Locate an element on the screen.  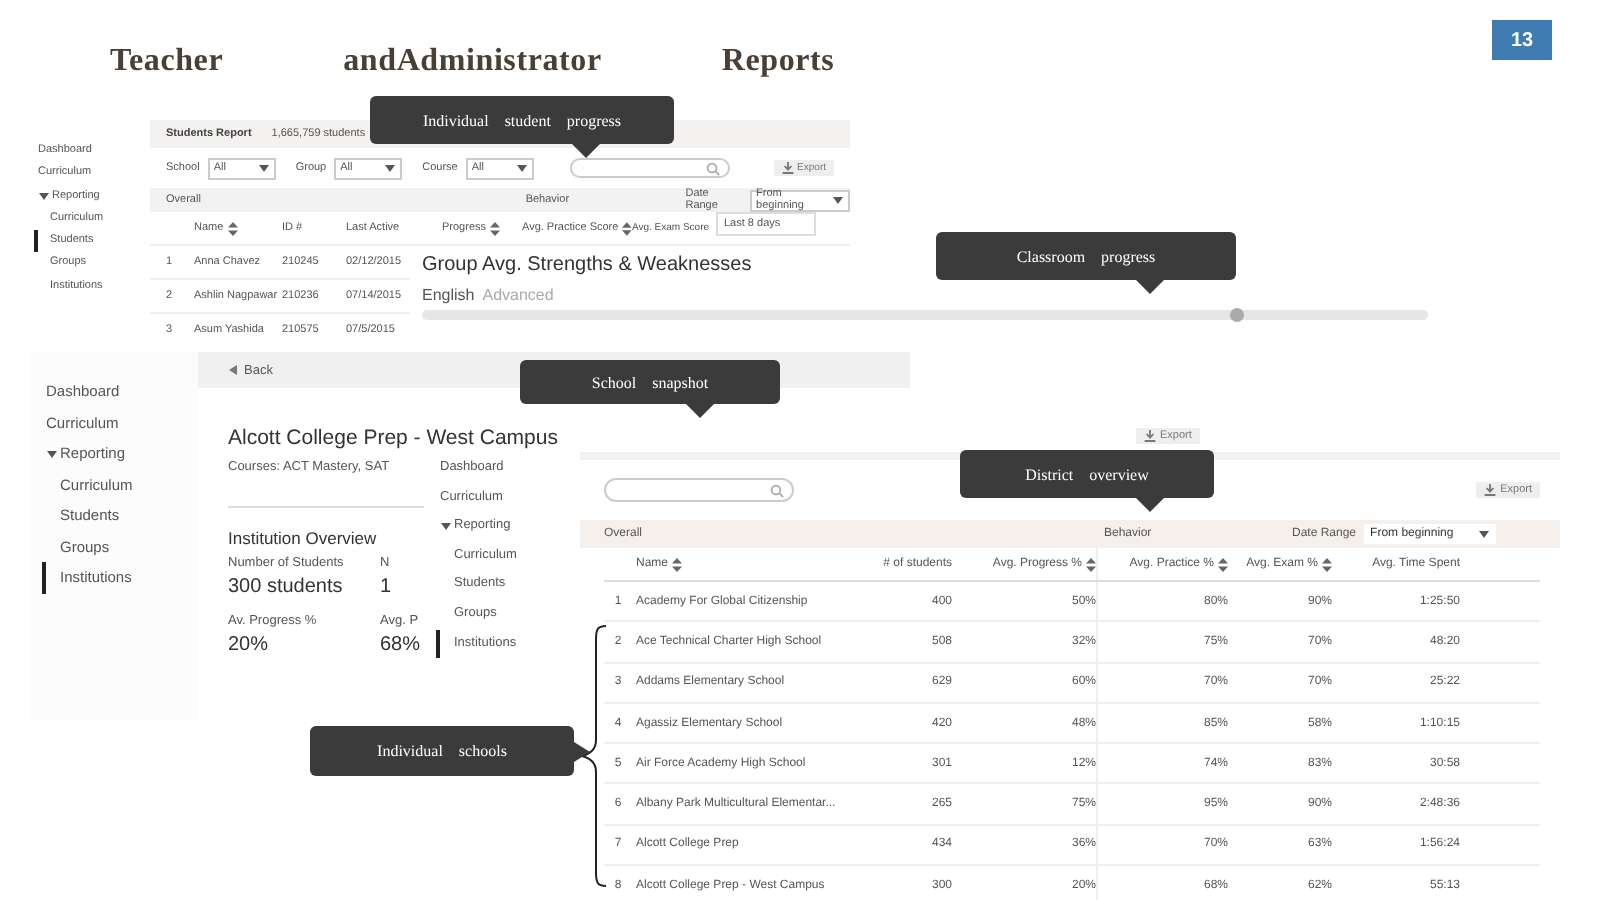
back-icon is located at coordinates (233, 370).